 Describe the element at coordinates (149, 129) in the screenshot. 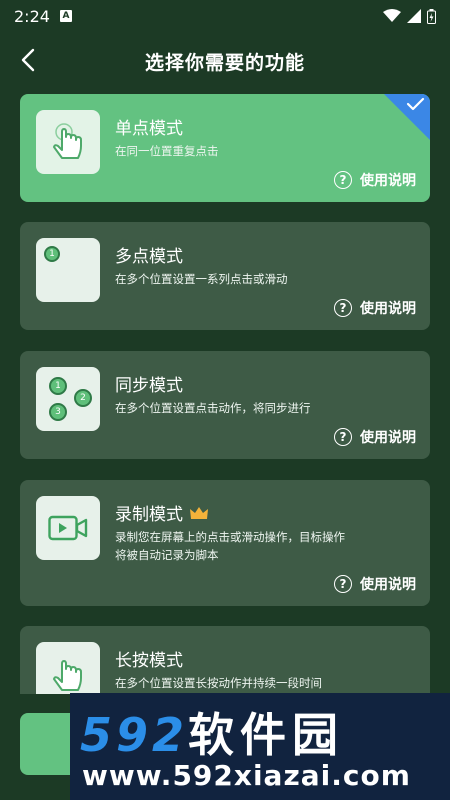

I see `mode-name: 单点模式` at that location.